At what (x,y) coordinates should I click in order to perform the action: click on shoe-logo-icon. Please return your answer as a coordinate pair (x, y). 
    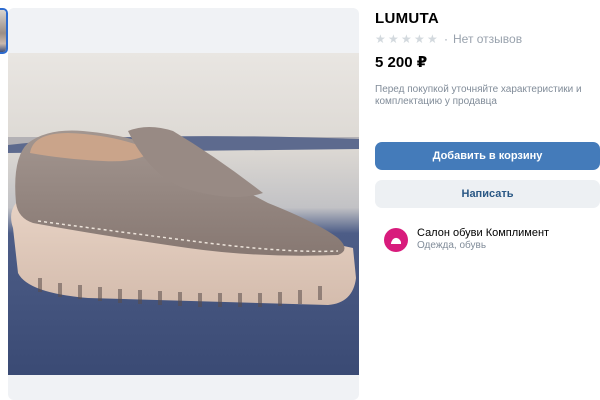
    Looking at the image, I should click on (396, 240).